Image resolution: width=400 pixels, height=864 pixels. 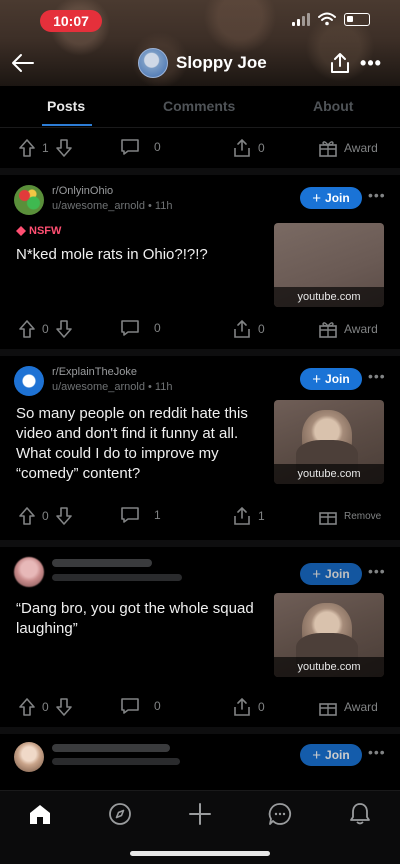 What do you see at coordinates (200, 754) in the screenshot?
I see `post-card: + Join •••` at bounding box center [200, 754].